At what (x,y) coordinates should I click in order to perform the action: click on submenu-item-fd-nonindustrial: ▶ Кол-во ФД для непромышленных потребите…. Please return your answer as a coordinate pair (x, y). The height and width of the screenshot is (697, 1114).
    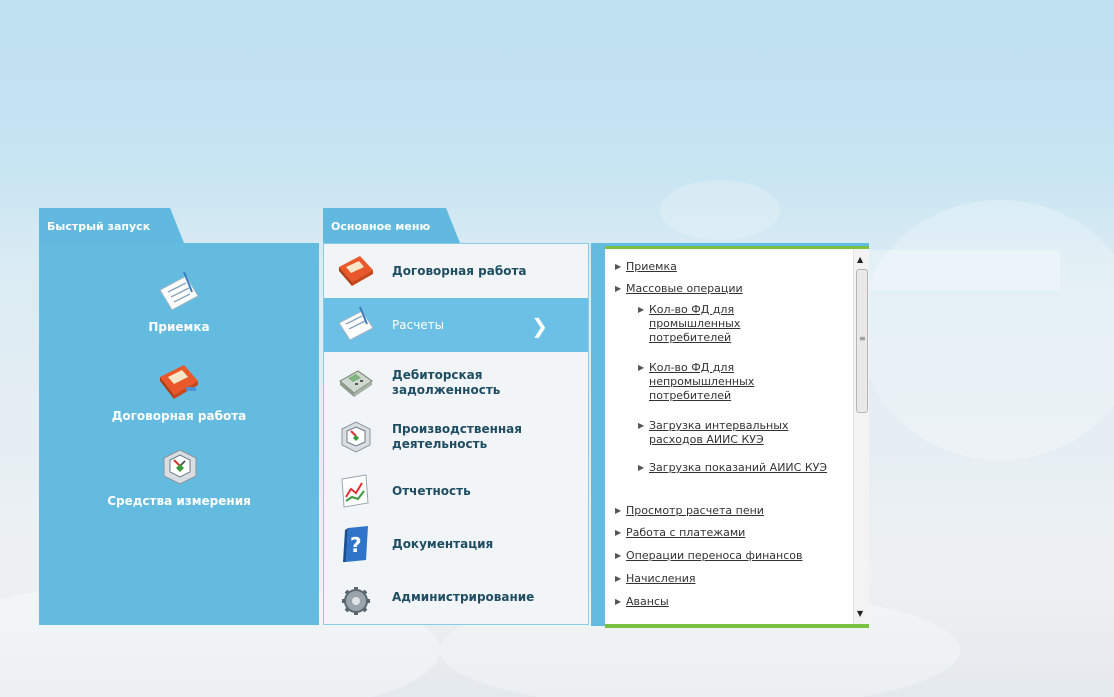
    Looking at the image, I should click on (705, 382).